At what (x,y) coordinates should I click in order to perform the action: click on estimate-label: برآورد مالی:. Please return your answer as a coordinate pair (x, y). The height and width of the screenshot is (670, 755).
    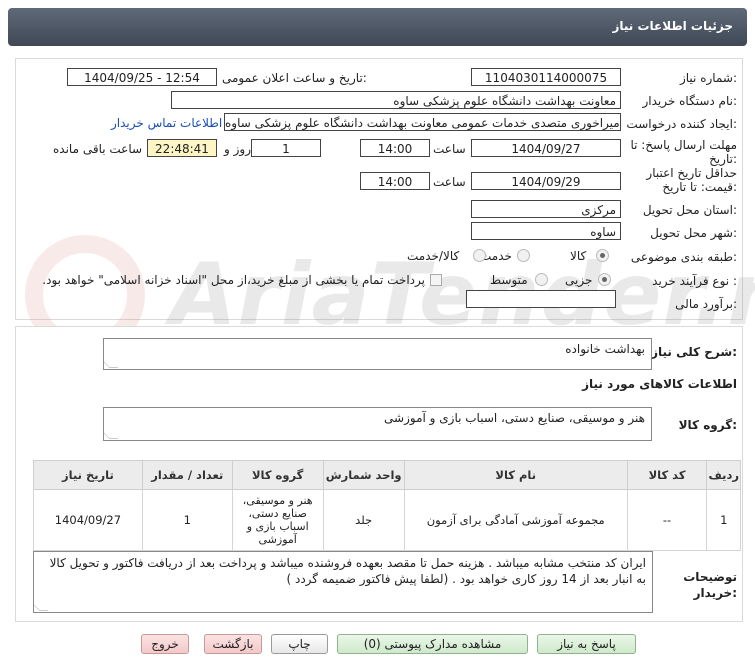
    Looking at the image, I should click on (706, 304).